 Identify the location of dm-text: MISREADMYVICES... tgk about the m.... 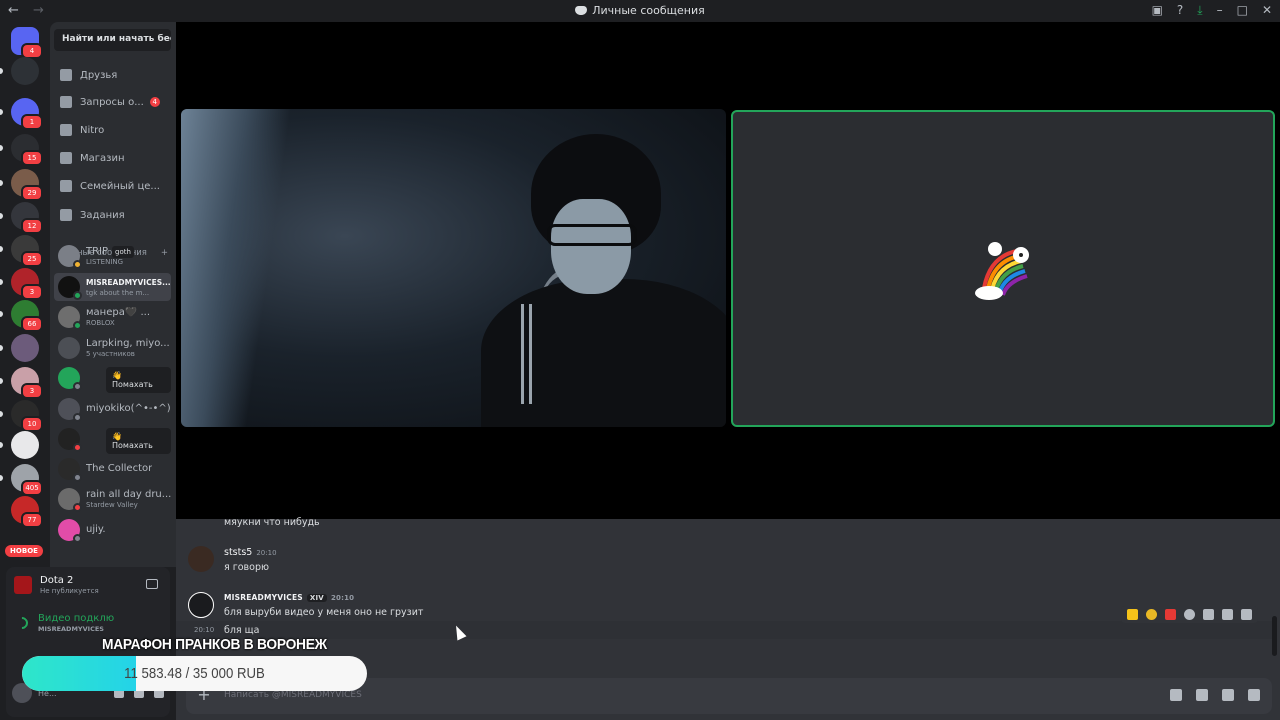
(128, 287).